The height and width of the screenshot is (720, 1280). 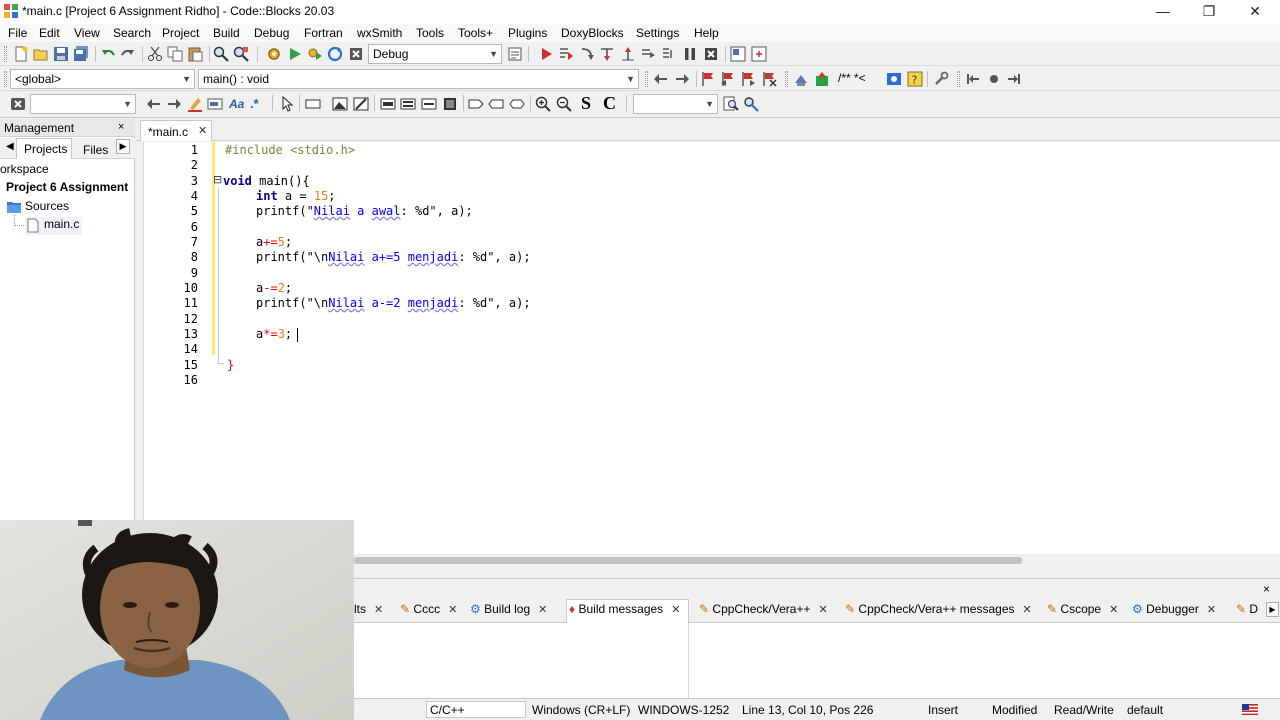 What do you see at coordinates (108, 54) in the screenshot?
I see `undo-icon` at bounding box center [108, 54].